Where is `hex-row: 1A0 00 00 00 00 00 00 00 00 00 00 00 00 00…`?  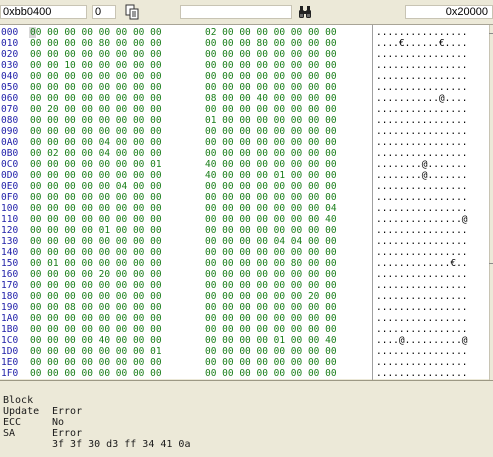 hex-row: 1A0 00 00 00 00 00 00 00 00 00 00 00 00 00… is located at coordinates (246, 318).